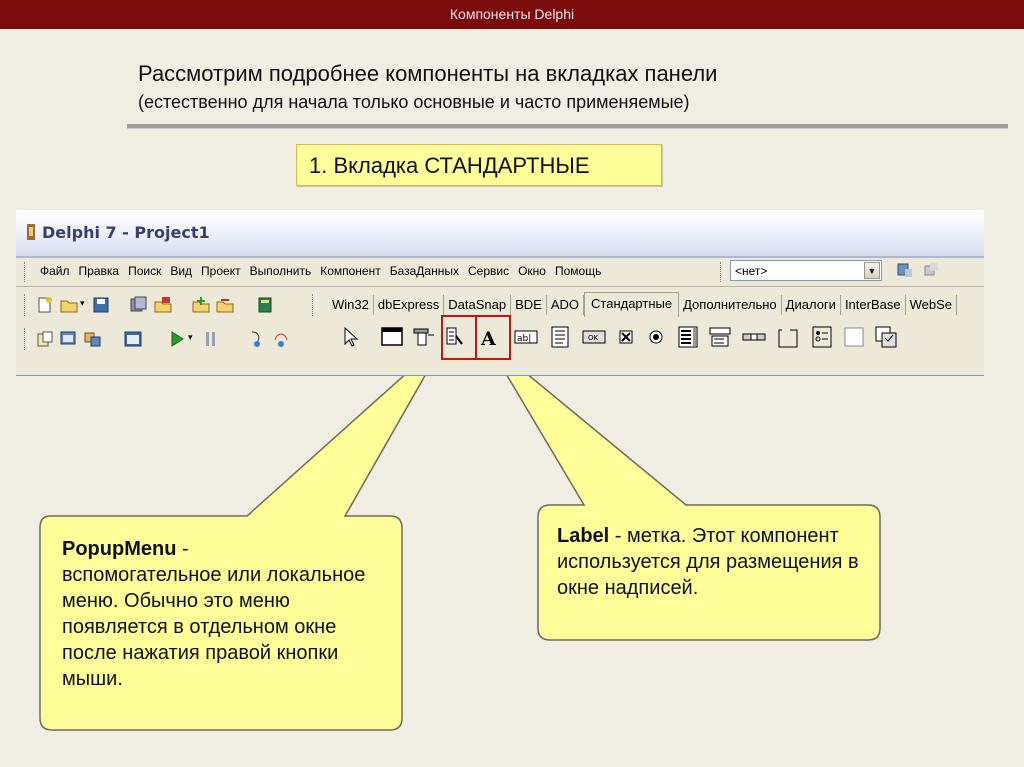  Describe the element at coordinates (225, 305) in the screenshot. I see `remove-from-project-icon` at that location.